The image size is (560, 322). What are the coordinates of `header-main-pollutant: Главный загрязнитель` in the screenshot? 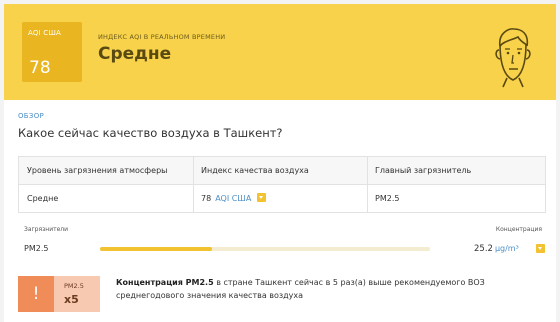 It's located at (423, 170).